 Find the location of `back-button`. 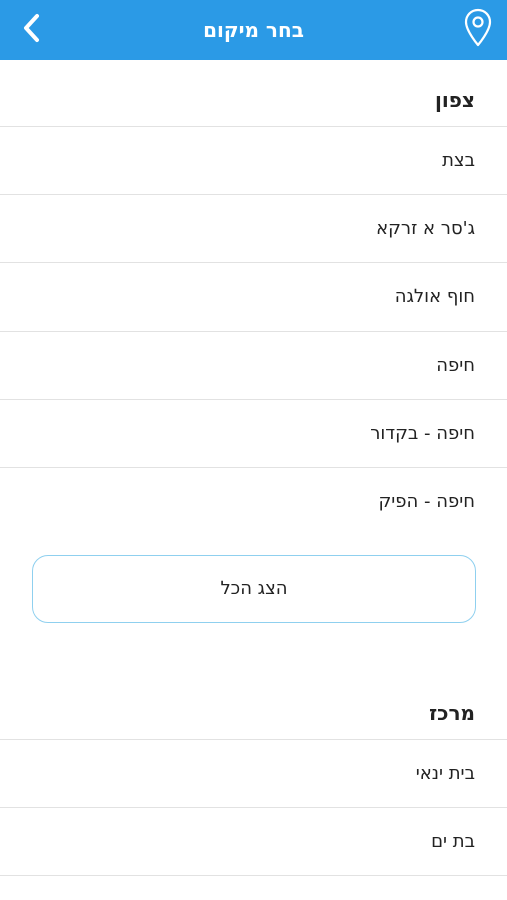

back-button is located at coordinates (32, 28).